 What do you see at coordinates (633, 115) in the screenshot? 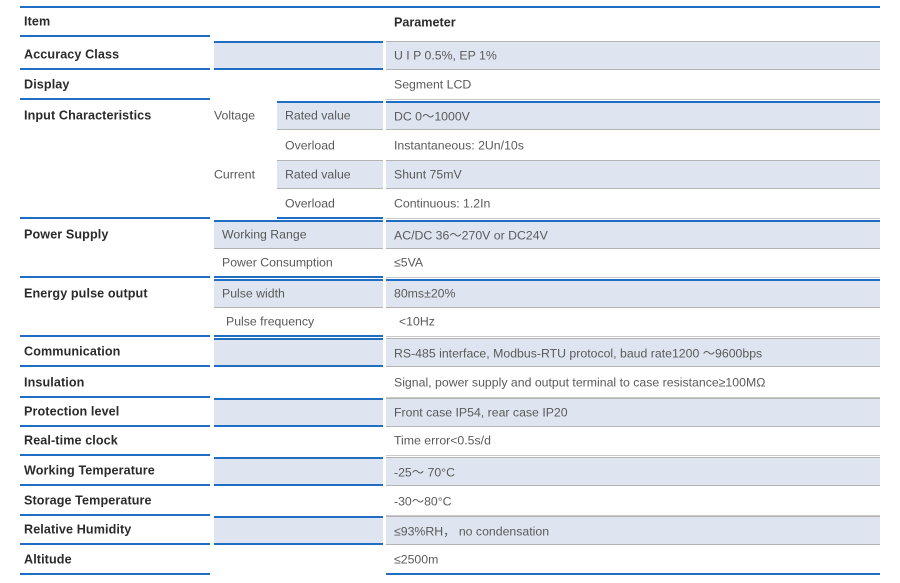
I see `row-parameter-cell: DC 0～1000V` at bounding box center [633, 115].